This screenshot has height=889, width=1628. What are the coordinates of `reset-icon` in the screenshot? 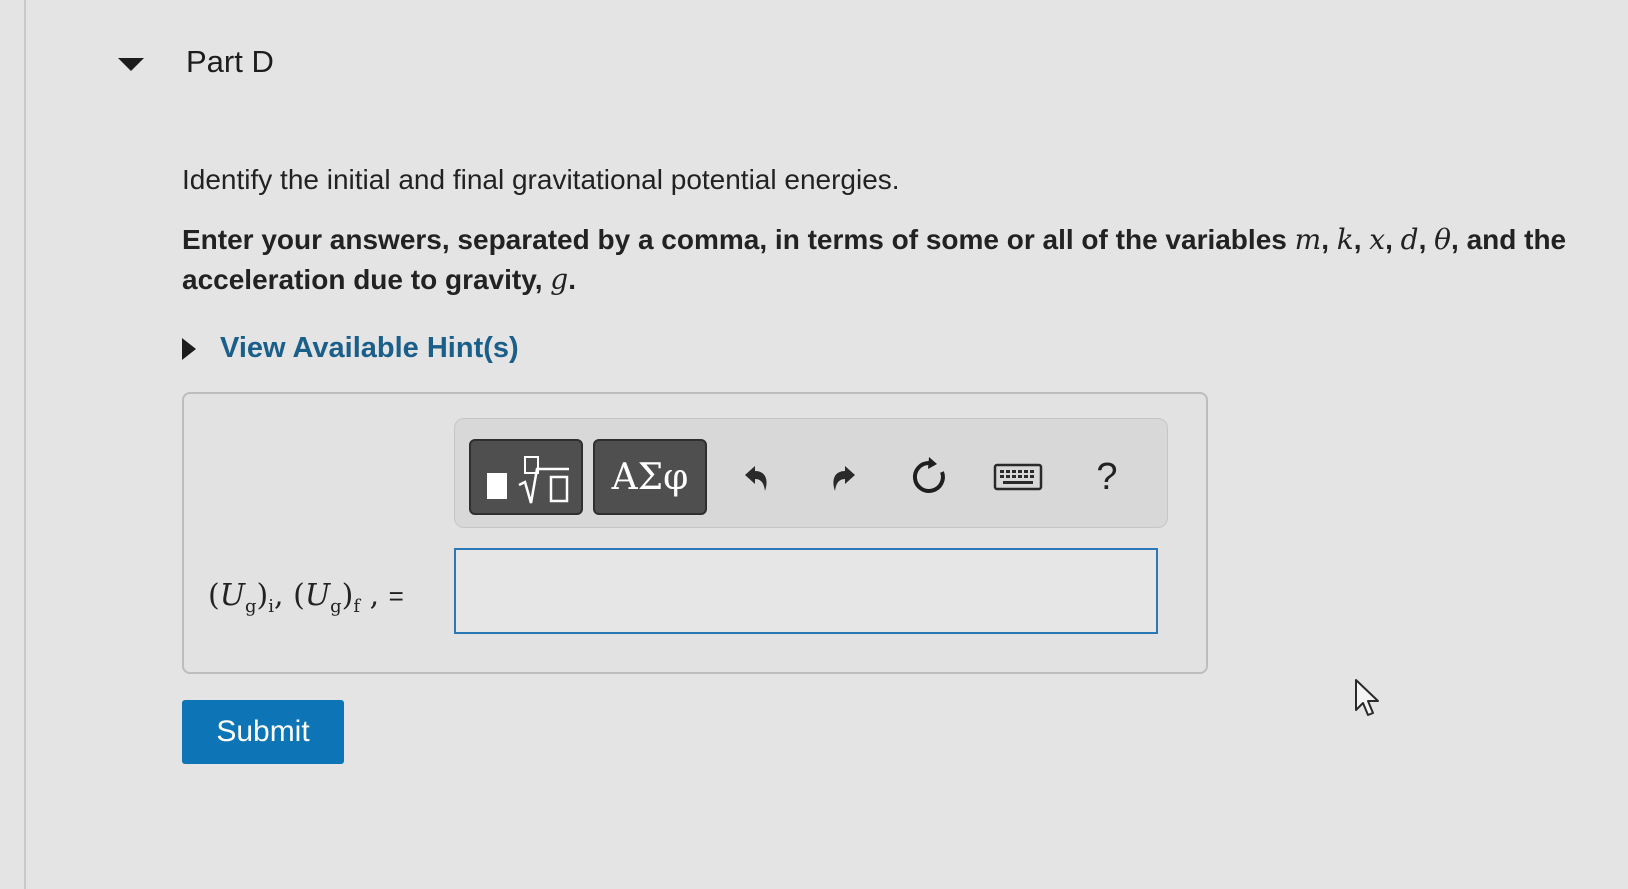 It's located at (928, 475).